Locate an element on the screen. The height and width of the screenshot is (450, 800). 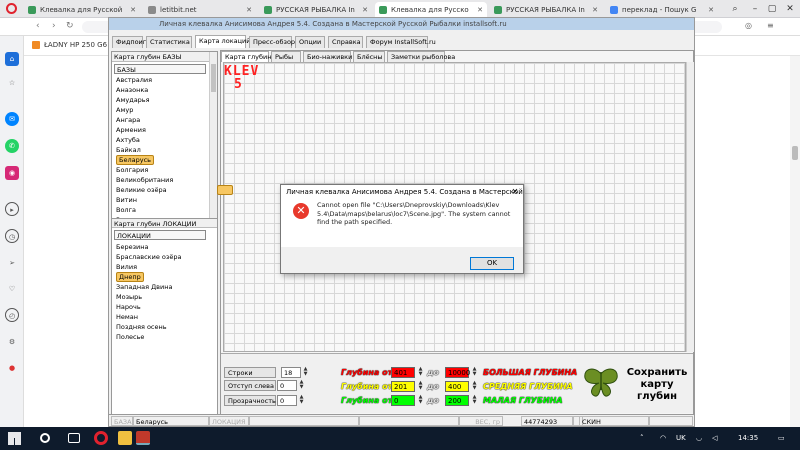
page-scrollbar is located at coordinates (795, 241).